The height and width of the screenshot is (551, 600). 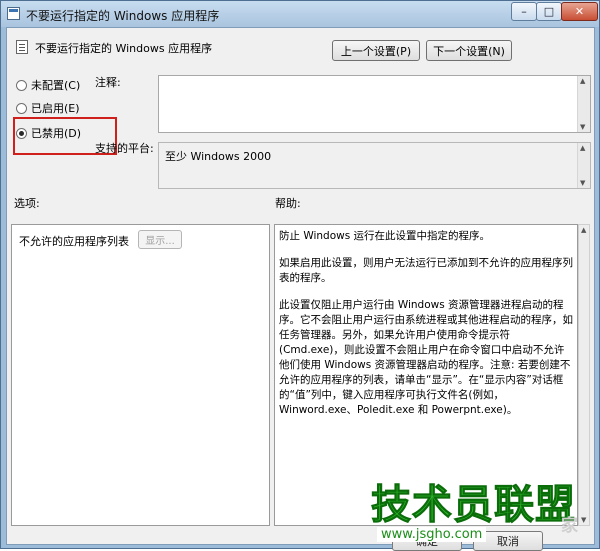 What do you see at coordinates (374, 165) in the screenshot?
I see `supported-platform-box: 至少 Windows 2000 ▲ ▼` at bounding box center [374, 165].